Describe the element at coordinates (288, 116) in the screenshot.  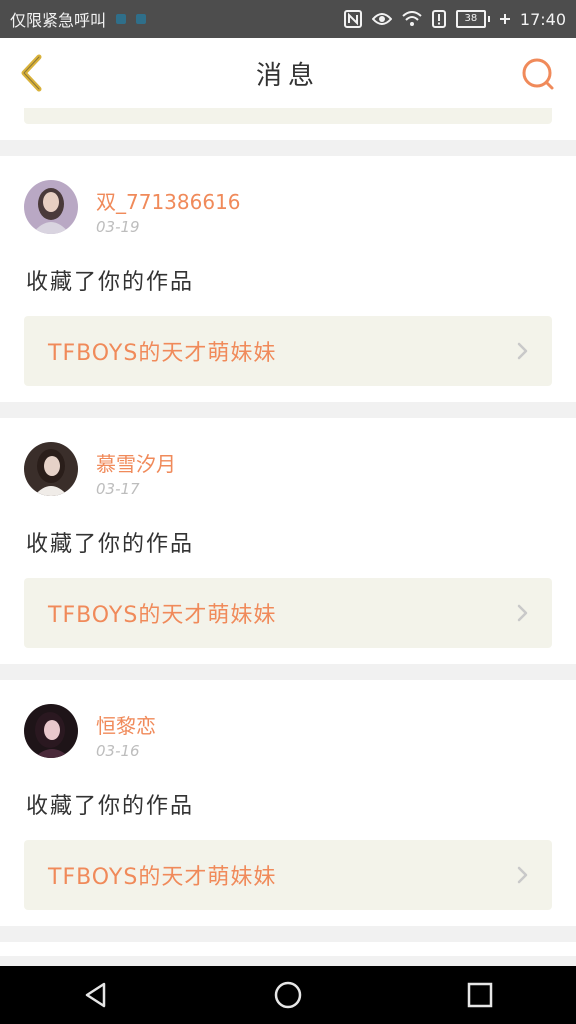
I see `work-link-partial` at that location.